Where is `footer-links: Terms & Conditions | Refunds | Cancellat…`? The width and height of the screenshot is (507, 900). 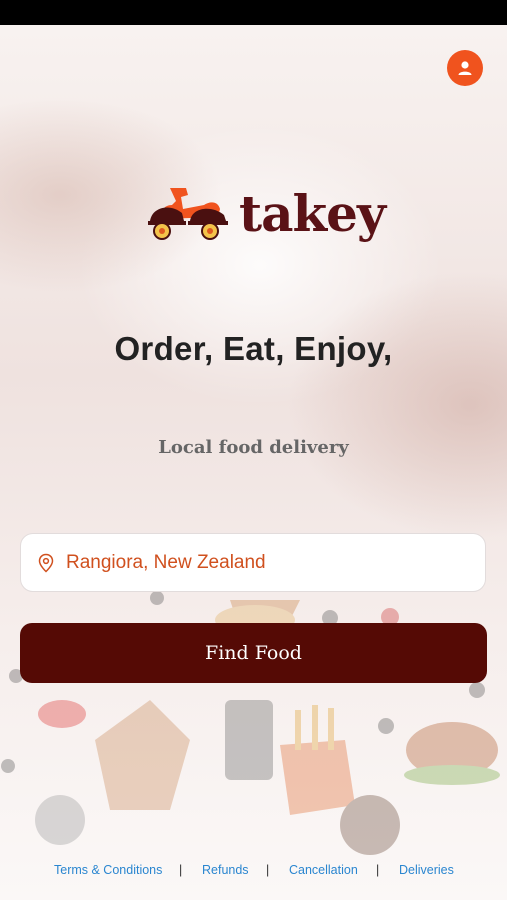
footer-links: Terms & Conditions | Refunds | Cancellat… is located at coordinates (253, 872).